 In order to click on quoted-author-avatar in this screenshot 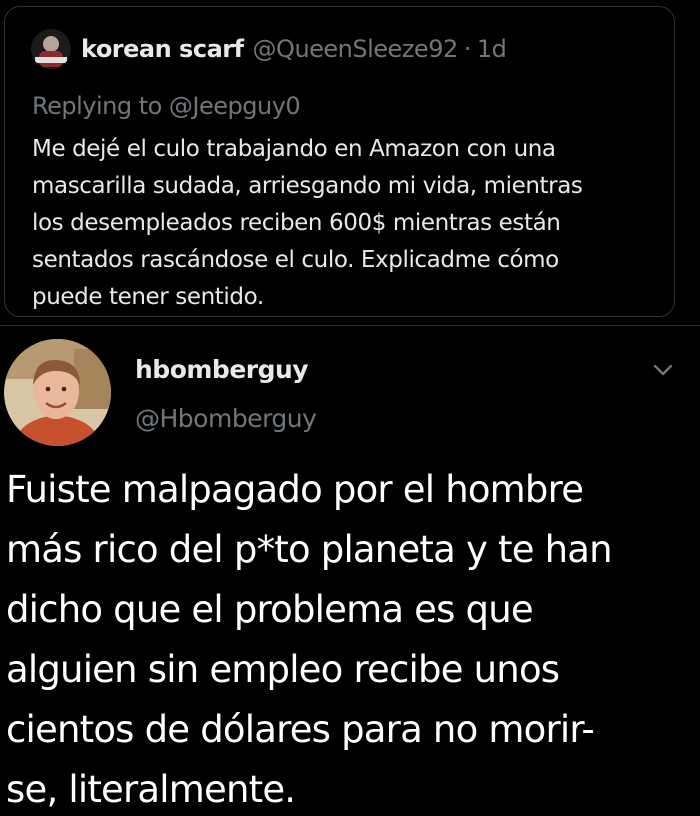, I will do `click(51, 49)`.